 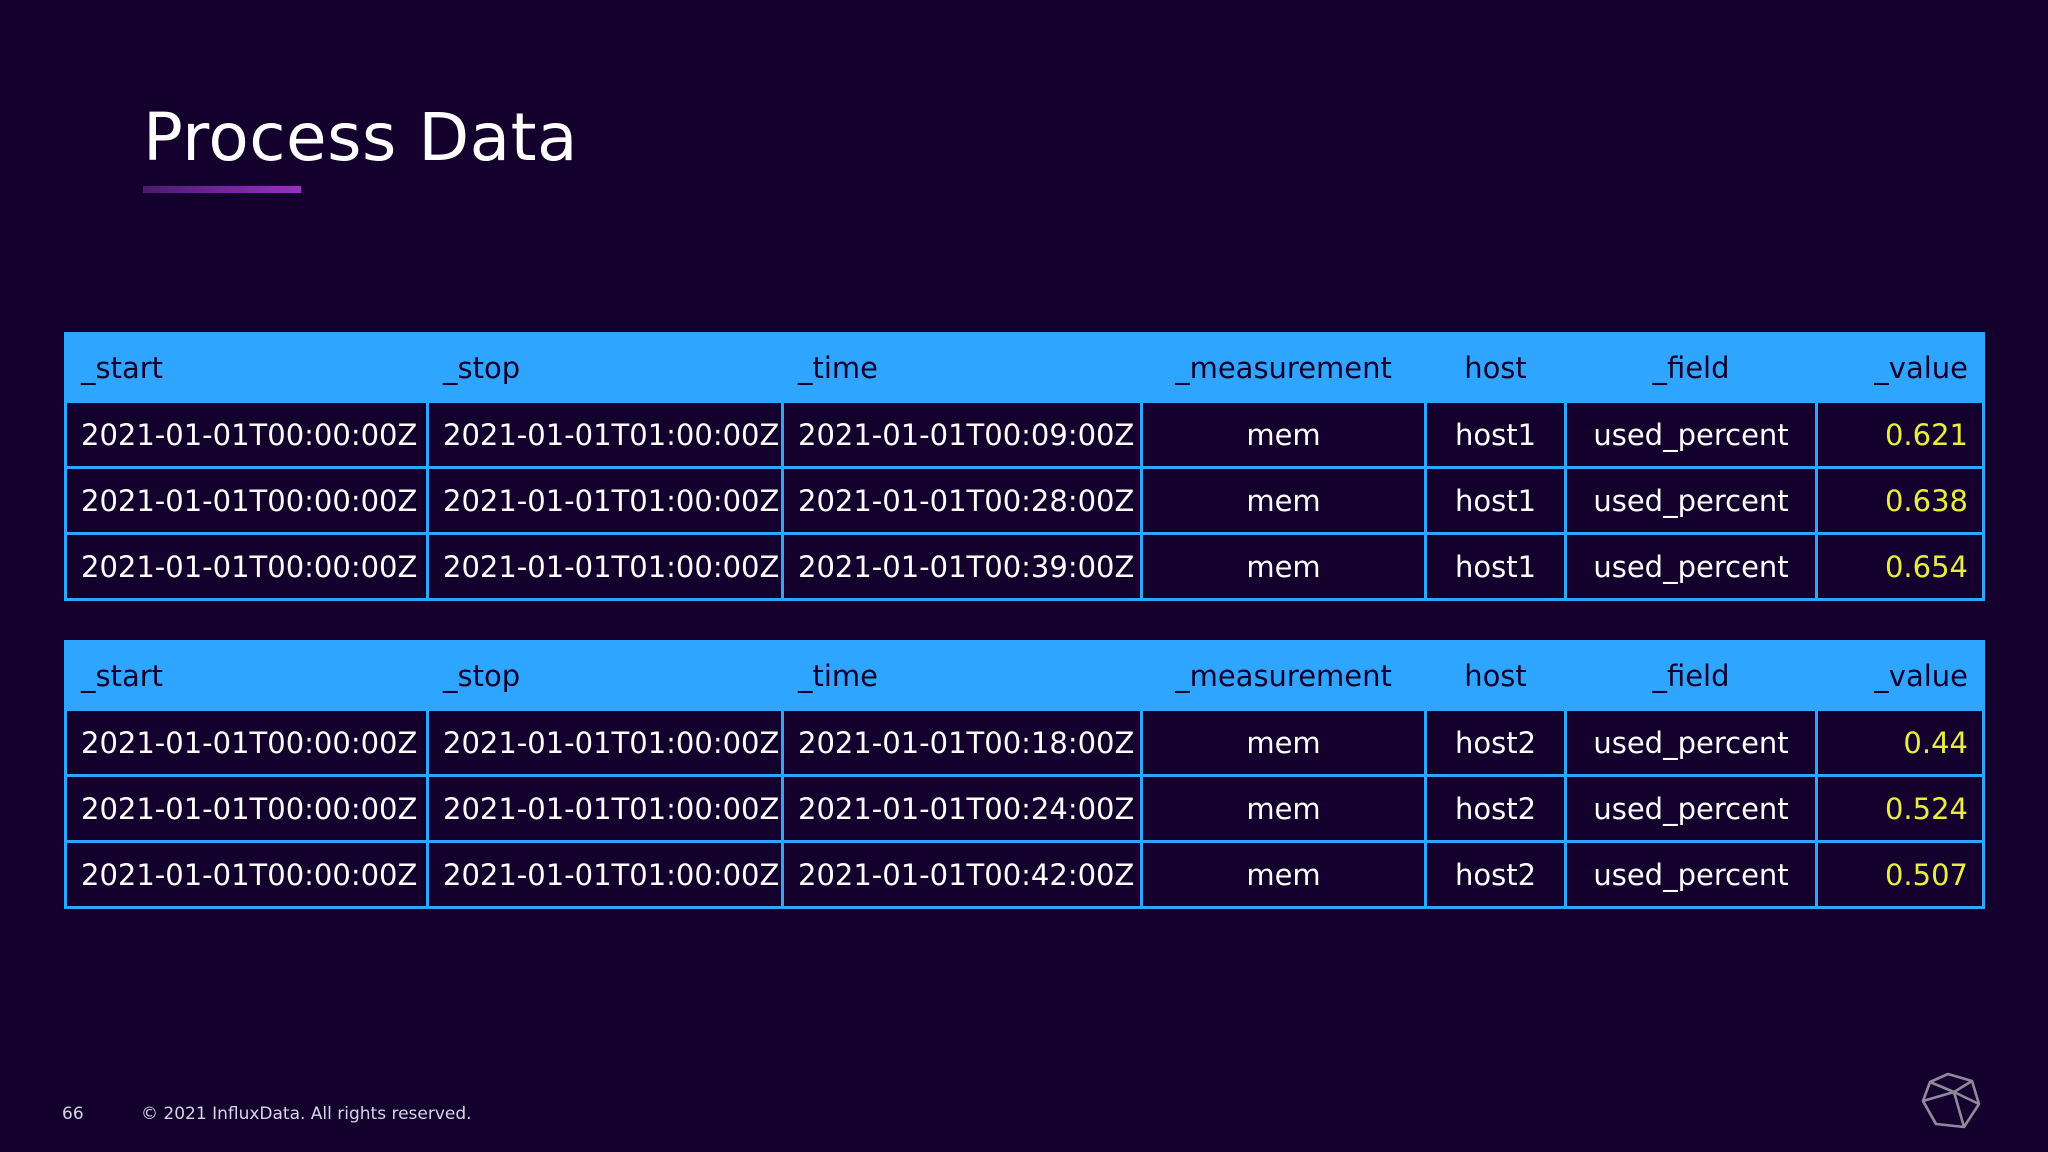 I want to click on cell-value: 0.638, so click(x=1900, y=500).